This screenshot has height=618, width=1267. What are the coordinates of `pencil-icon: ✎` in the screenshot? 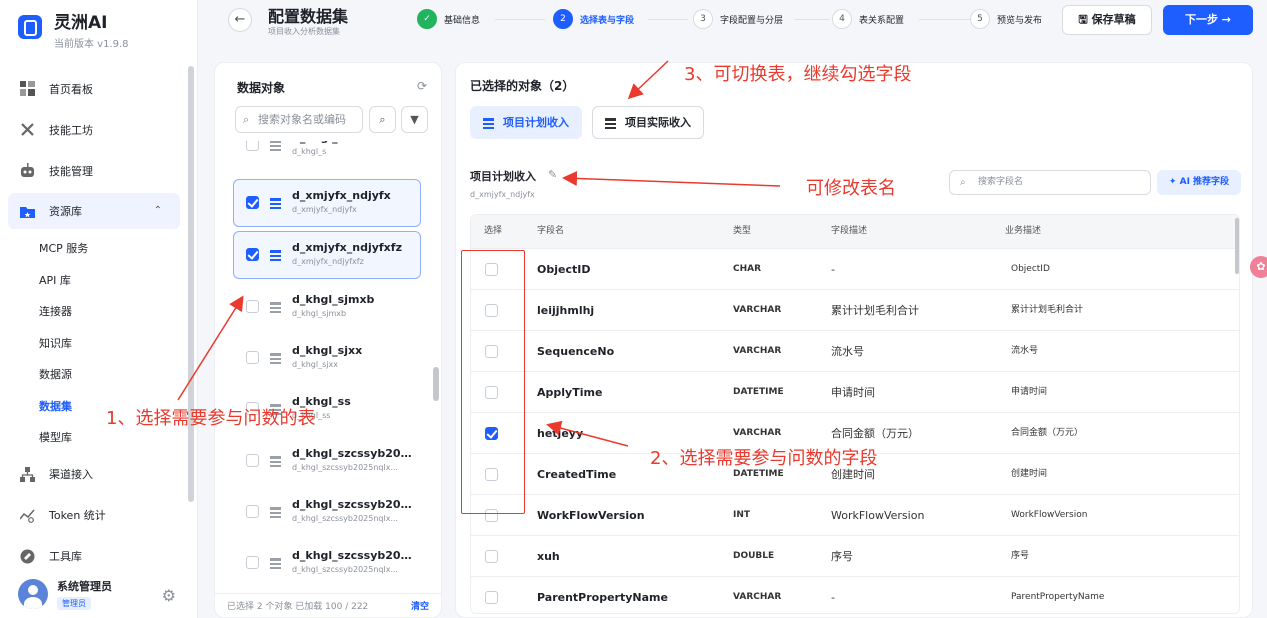 It's located at (552, 174).